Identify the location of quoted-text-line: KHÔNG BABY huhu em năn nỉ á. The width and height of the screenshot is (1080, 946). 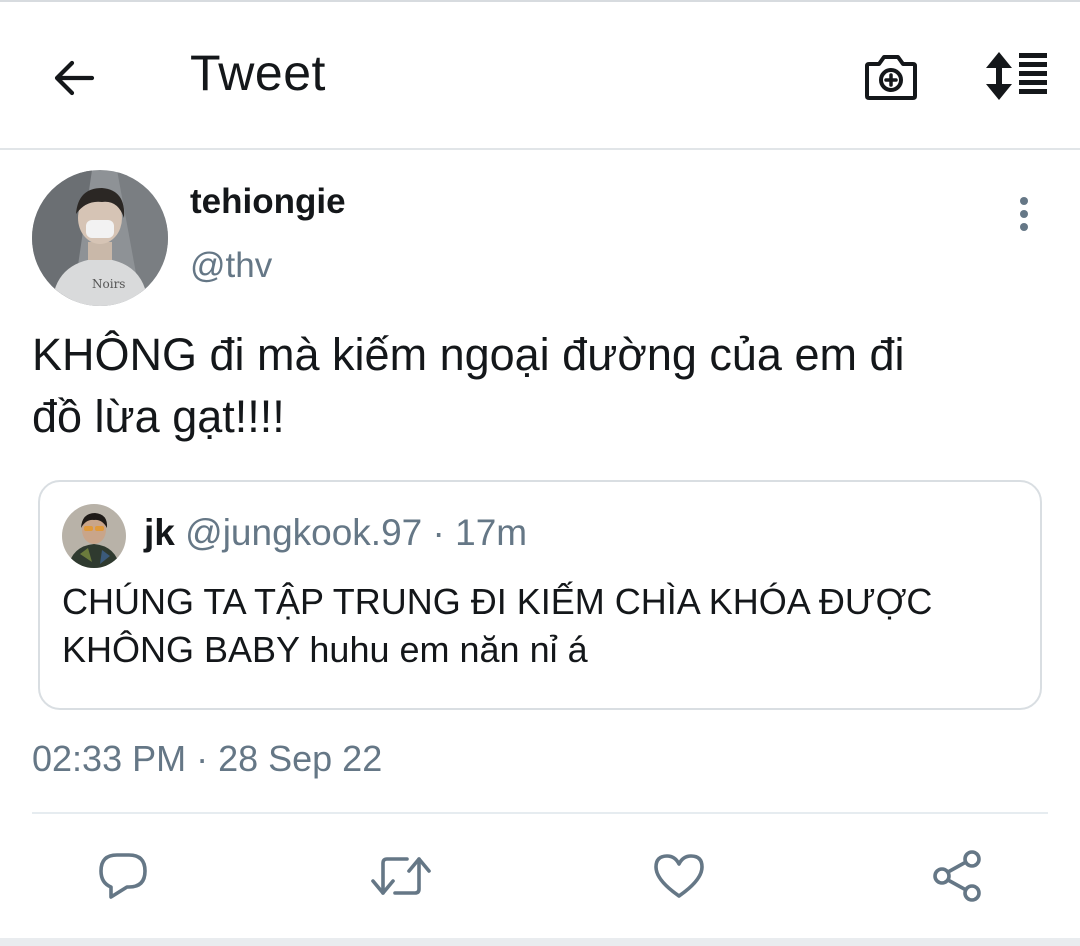
(325, 649).